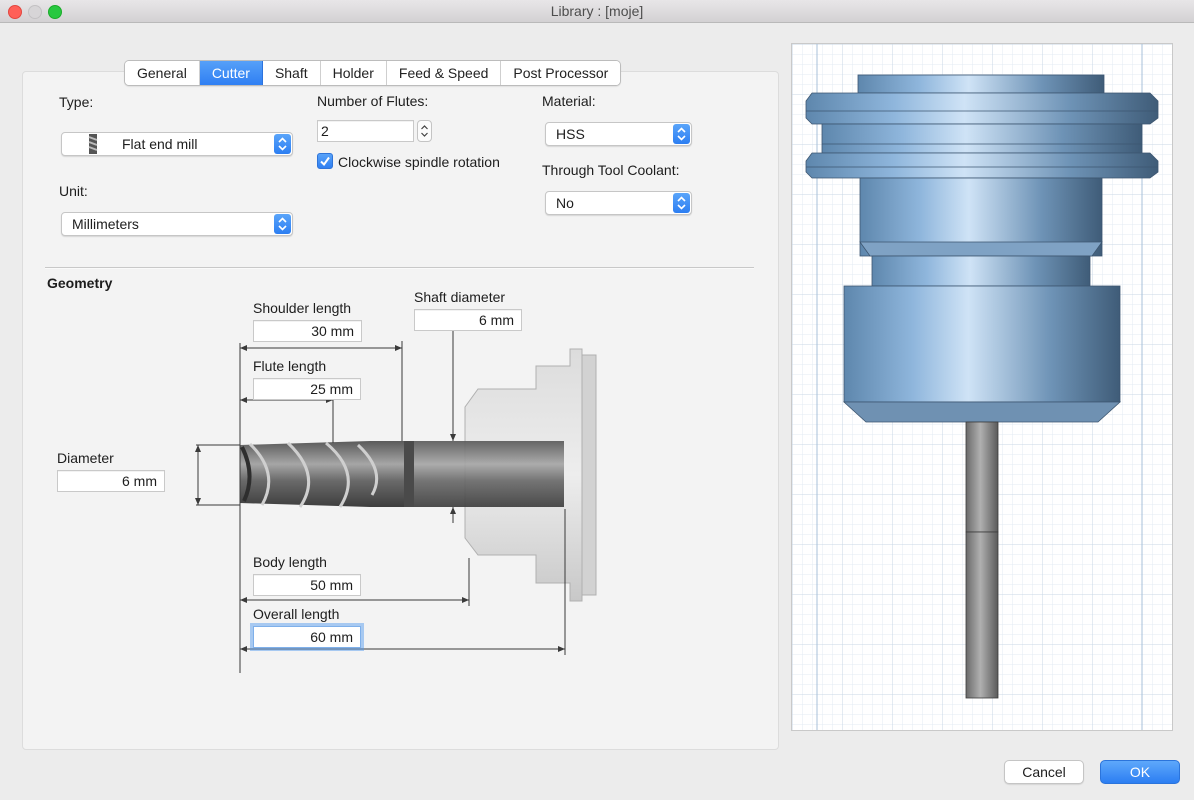 The height and width of the screenshot is (800, 1194). What do you see at coordinates (139, 481) in the screenshot?
I see `diameter-value: 6 mm` at bounding box center [139, 481].